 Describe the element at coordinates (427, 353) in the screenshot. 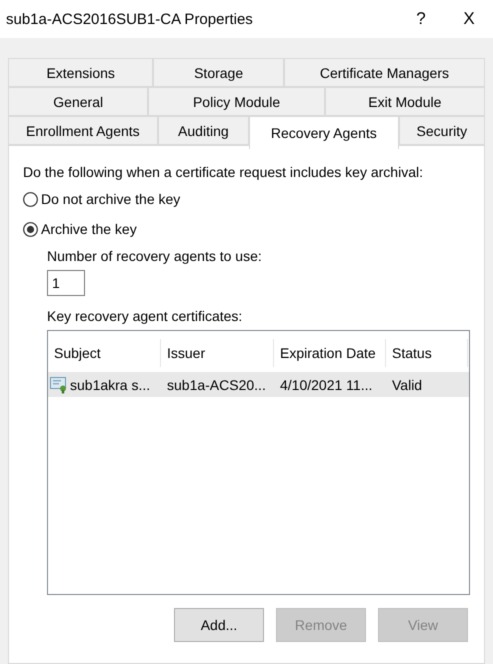

I see `column-header: Status` at that location.